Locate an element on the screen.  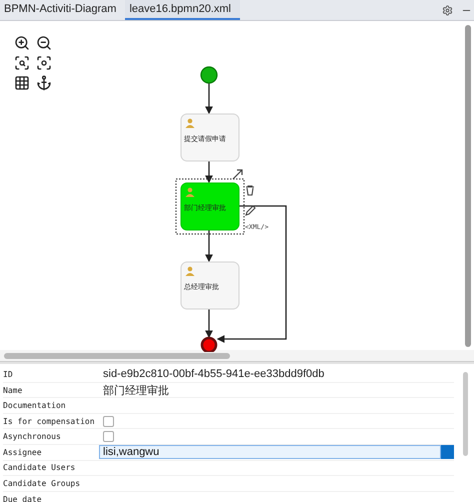
property-label: Is for compensation is located at coordinates (49, 421).